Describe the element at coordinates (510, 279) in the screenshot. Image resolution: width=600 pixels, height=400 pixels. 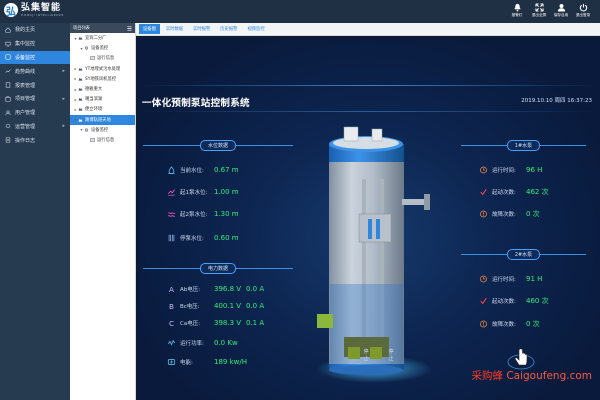
I see `pump2-row-runtime: 运行时间: 91 H` at that location.